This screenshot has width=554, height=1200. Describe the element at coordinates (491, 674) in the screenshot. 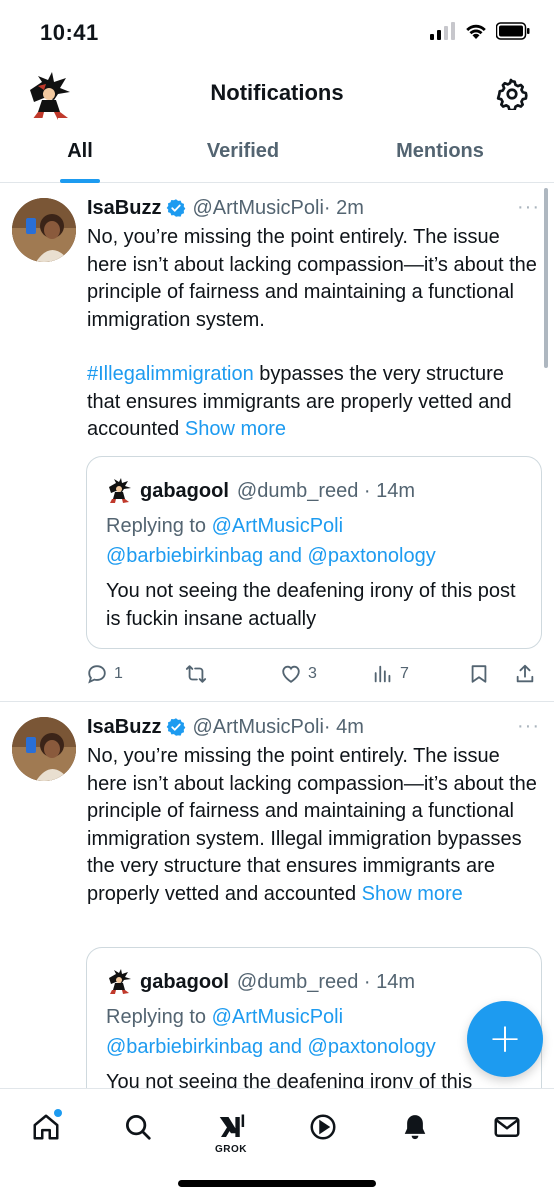

I see `bookmark-button` at that location.